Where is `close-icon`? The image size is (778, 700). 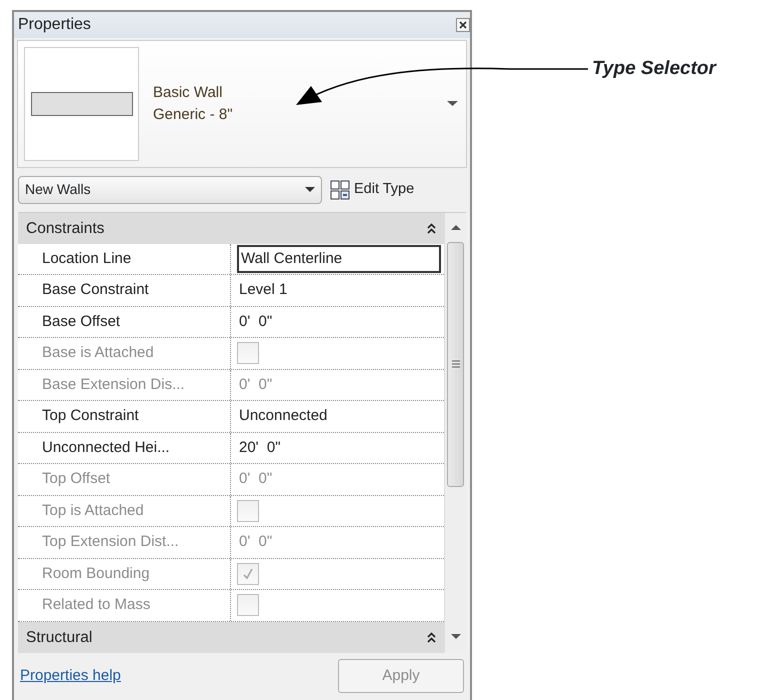 close-icon is located at coordinates (463, 25).